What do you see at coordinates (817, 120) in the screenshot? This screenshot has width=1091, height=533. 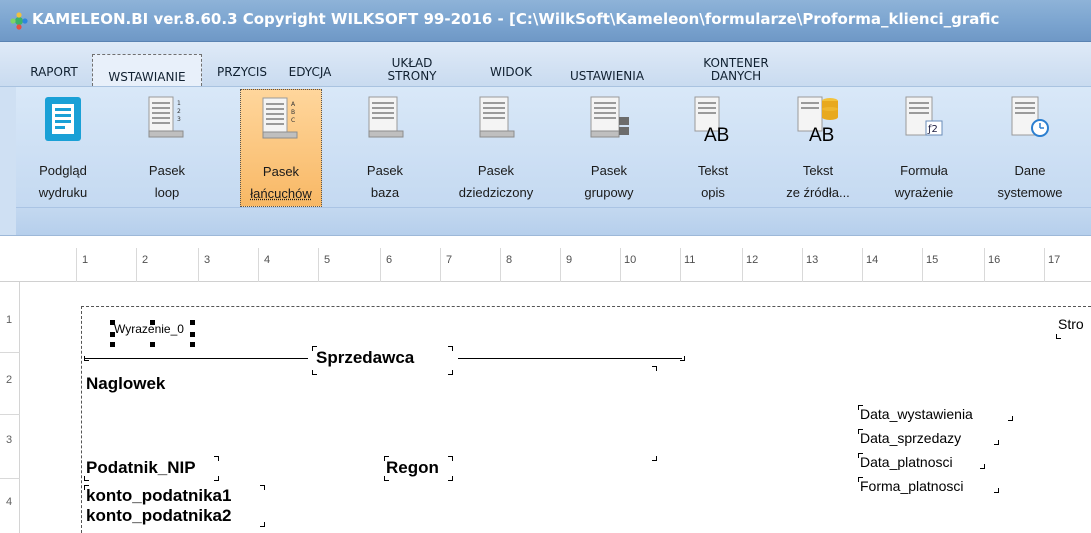 I see `text-source-icon: AB` at bounding box center [817, 120].